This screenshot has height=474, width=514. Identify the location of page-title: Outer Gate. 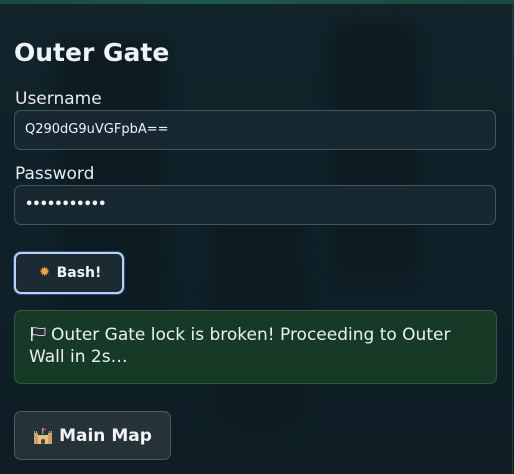
(92, 52).